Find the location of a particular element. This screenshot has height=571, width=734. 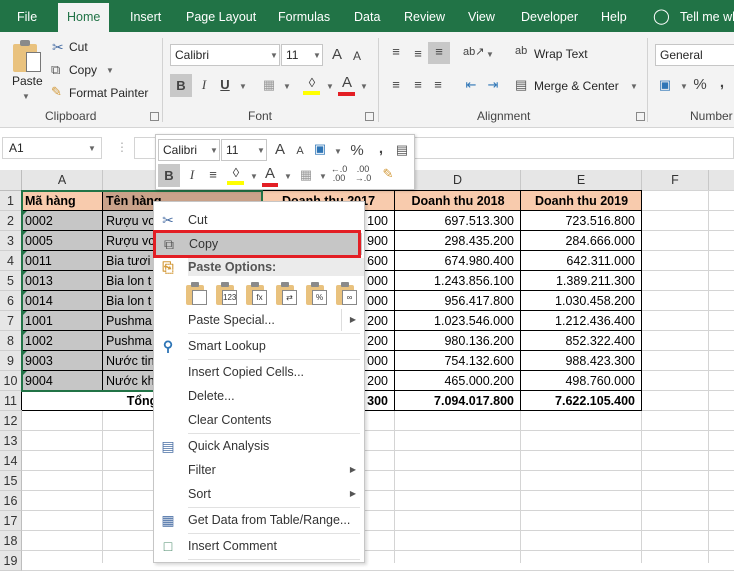

row-header: 6 is located at coordinates (11, 301).